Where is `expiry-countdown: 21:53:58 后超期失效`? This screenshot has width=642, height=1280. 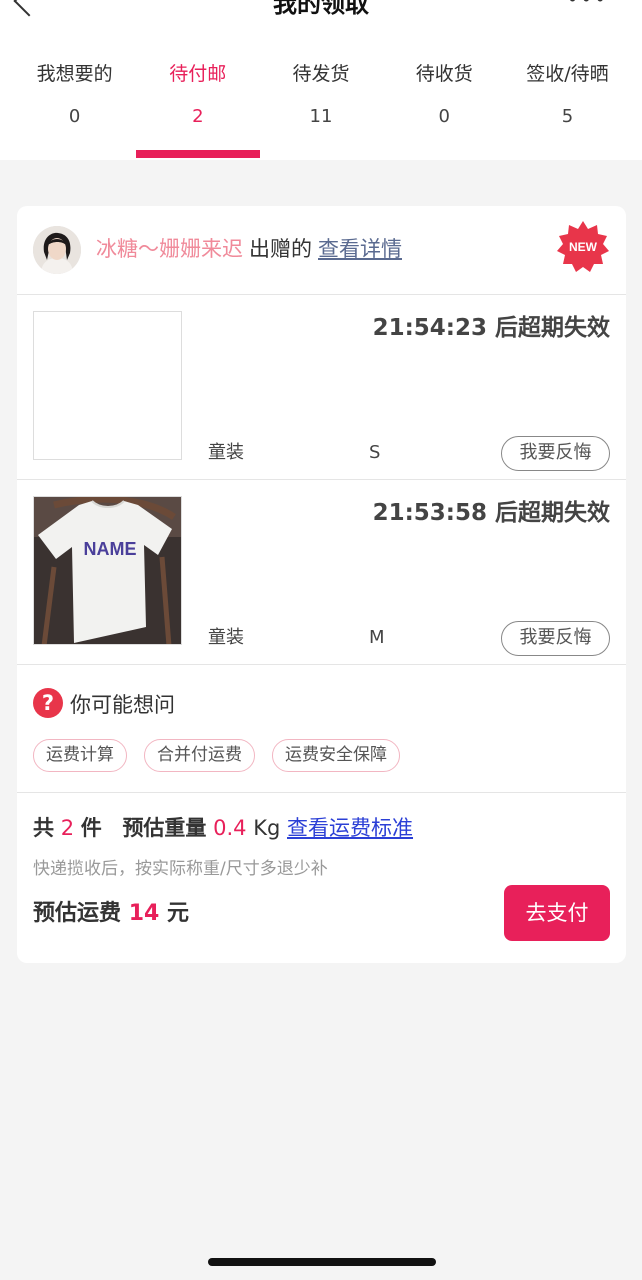 expiry-countdown: 21:53:58 后超期失效 is located at coordinates (491, 513).